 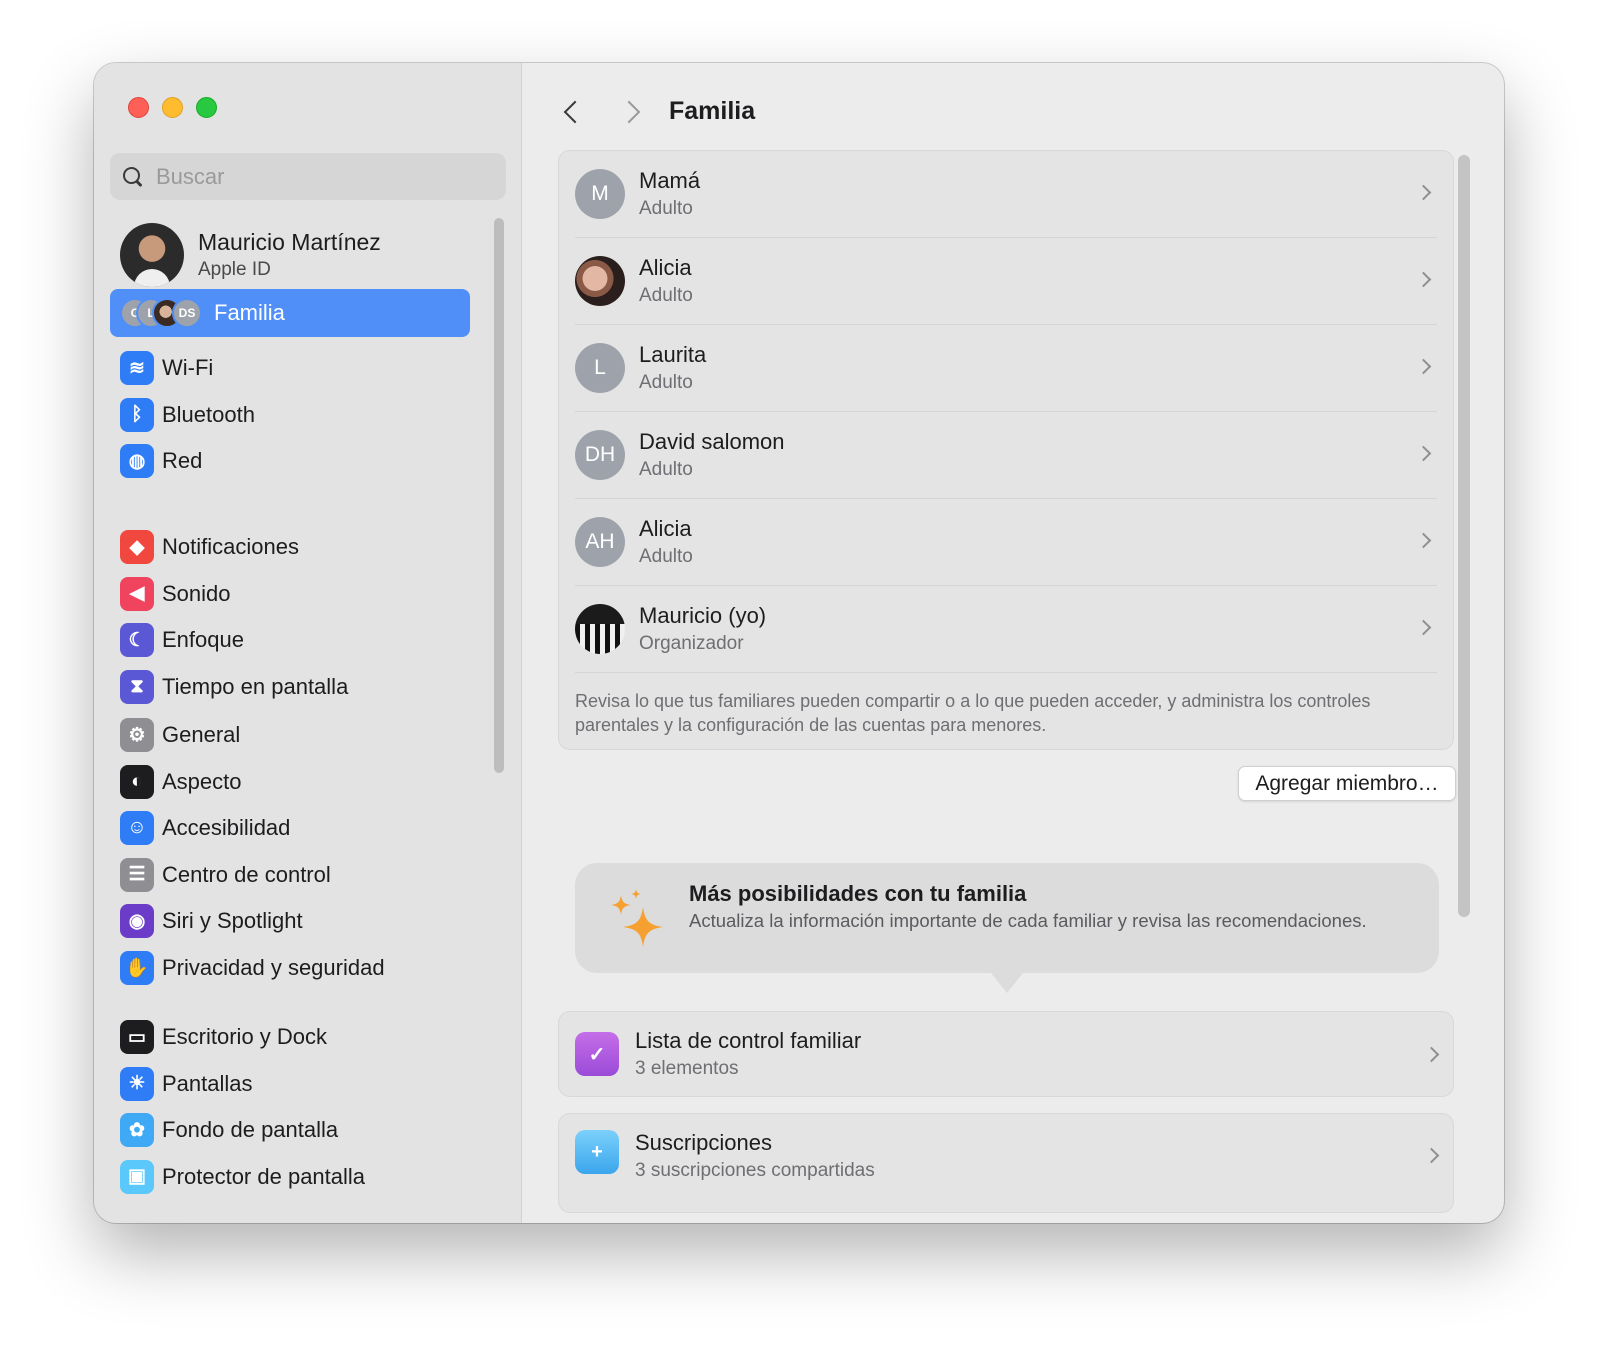 I want to click on accessibility-icon: ☺, so click(x=137, y=828).